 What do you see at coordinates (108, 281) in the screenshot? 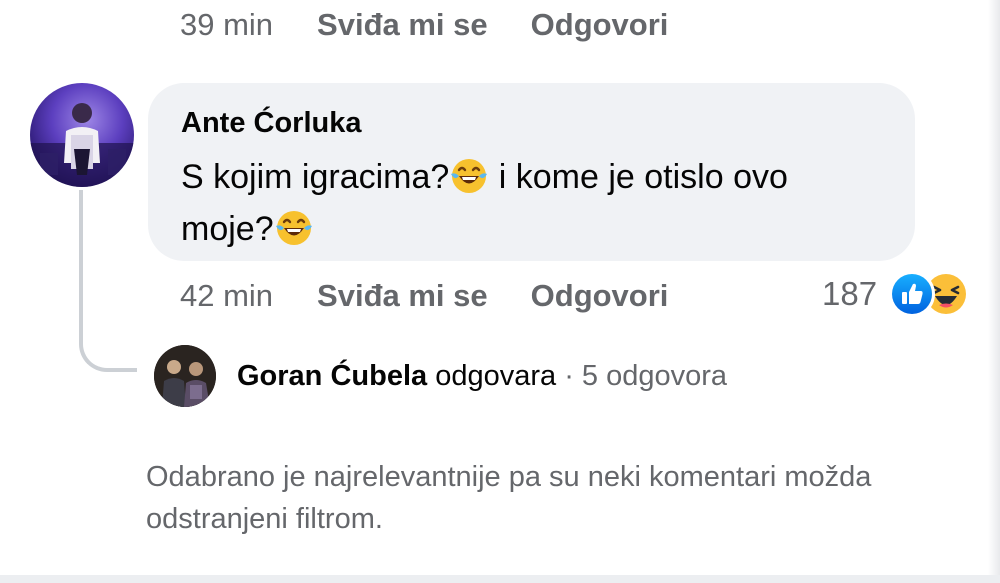
I see `thread-connector` at bounding box center [108, 281].